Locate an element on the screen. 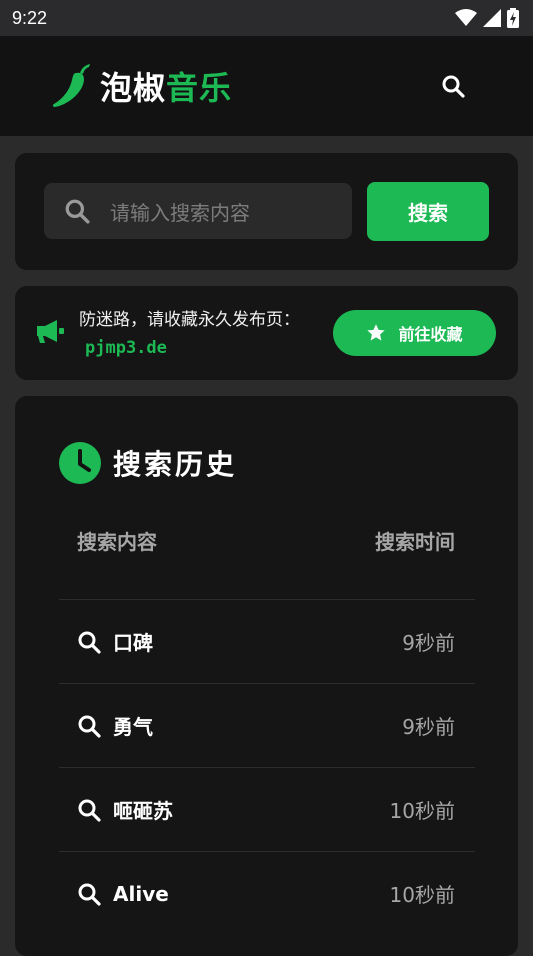 This screenshot has height=956, width=533. history-query: 咂砸苏 is located at coordinates (125, 809).